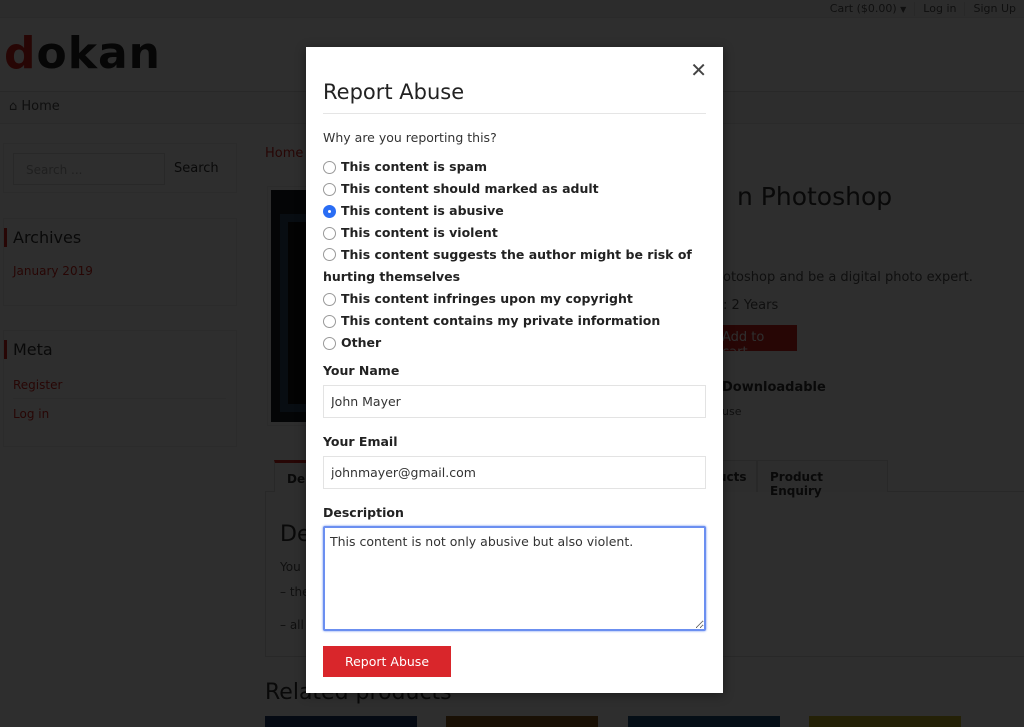 The width and height of the screenshot is (1024, 727). I want to click on reason-option: Other, so click(513, 343).